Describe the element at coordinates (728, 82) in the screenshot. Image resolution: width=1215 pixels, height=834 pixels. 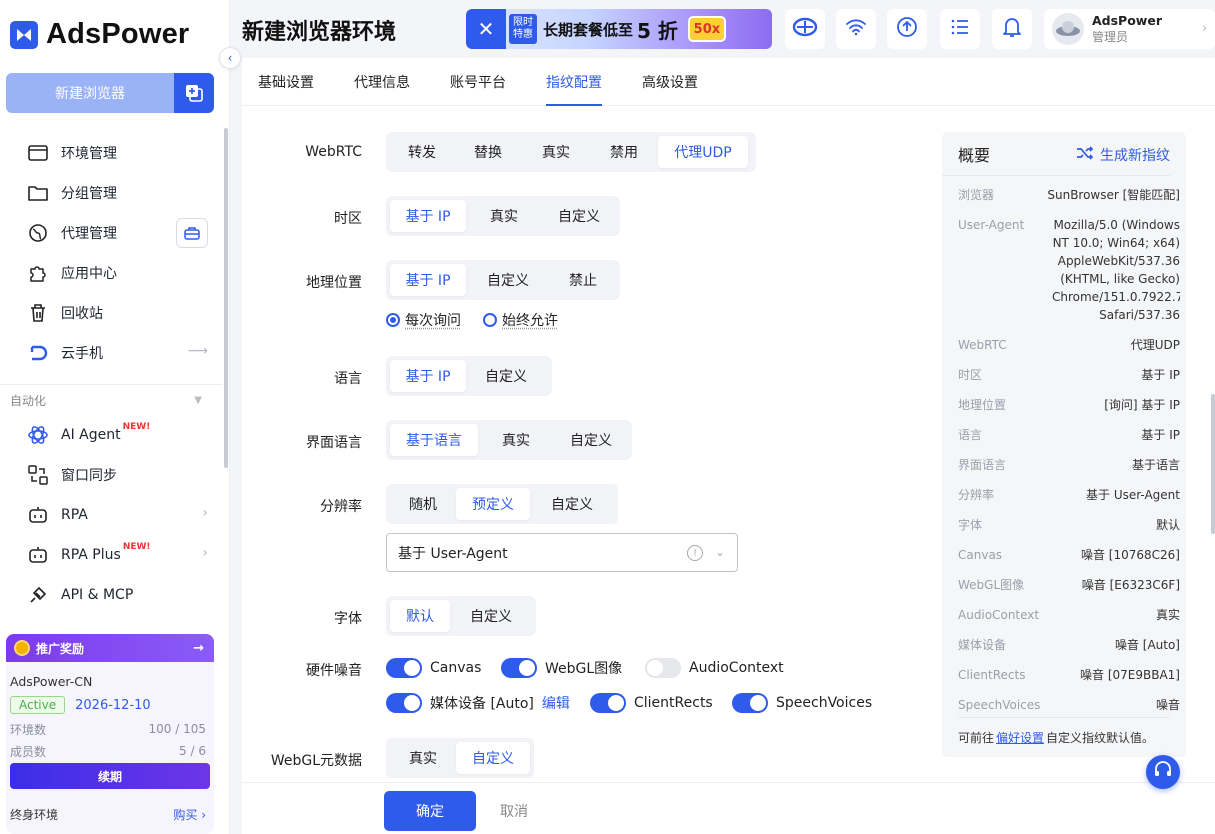
I see `tab-bar: 基础设置 代理信息 账号平台 指纹配置 高级设置` at that location.